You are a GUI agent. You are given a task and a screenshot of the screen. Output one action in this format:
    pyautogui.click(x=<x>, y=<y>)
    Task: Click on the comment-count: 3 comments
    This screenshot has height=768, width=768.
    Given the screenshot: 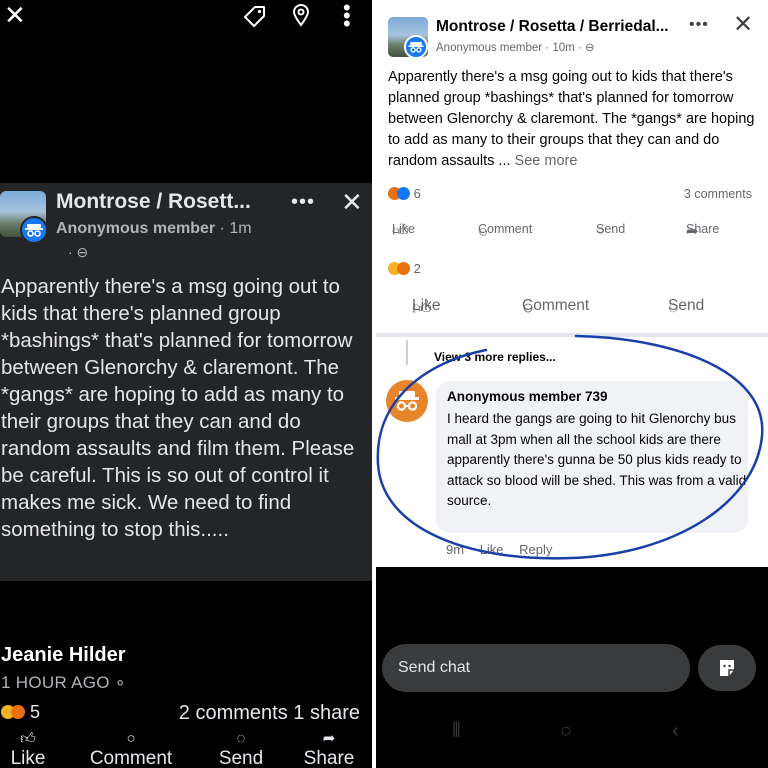 What is the action you would take?
    pyautogui.click(x=718, y=194)
    